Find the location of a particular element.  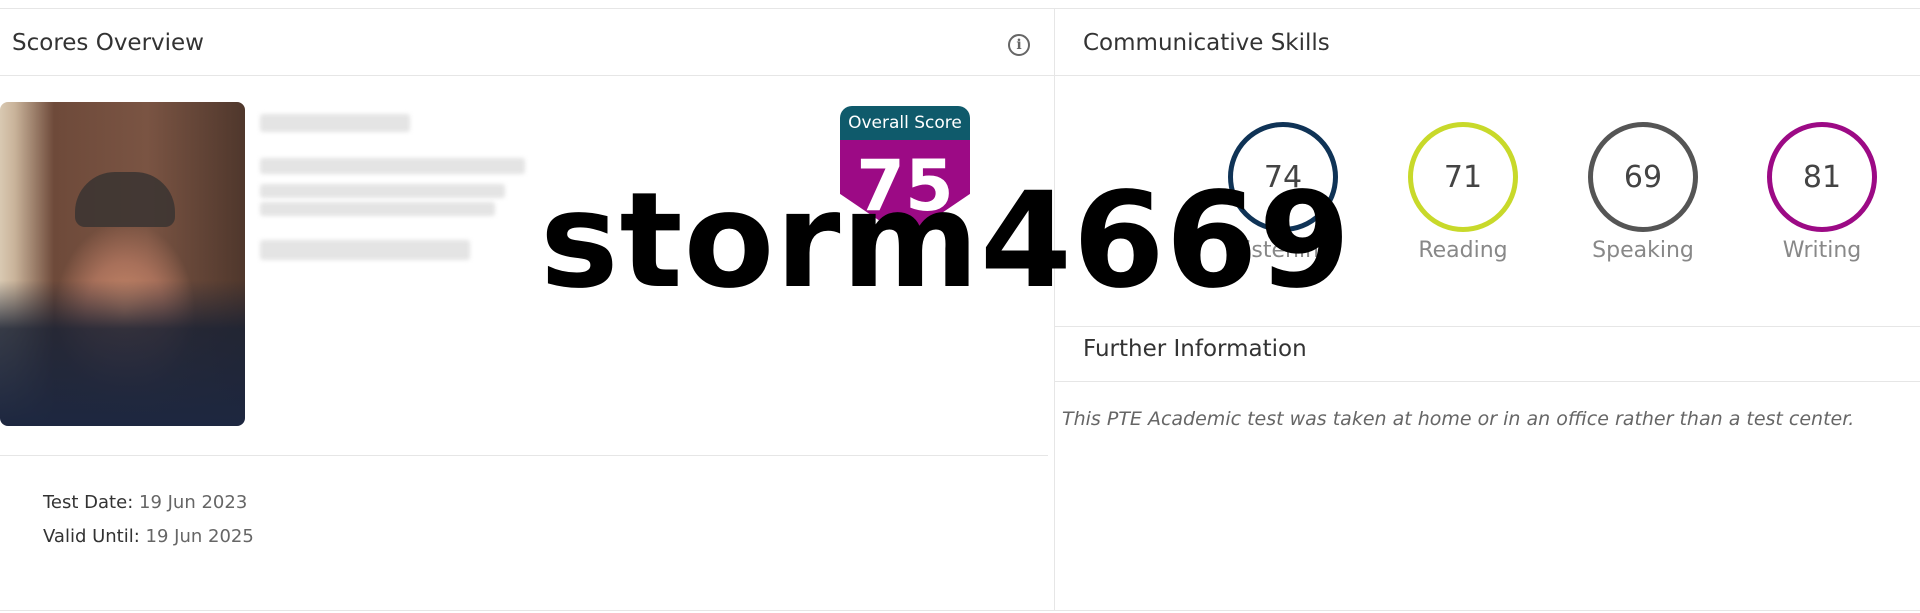

further-information-top-divider is located at coordinates (1487, 326).